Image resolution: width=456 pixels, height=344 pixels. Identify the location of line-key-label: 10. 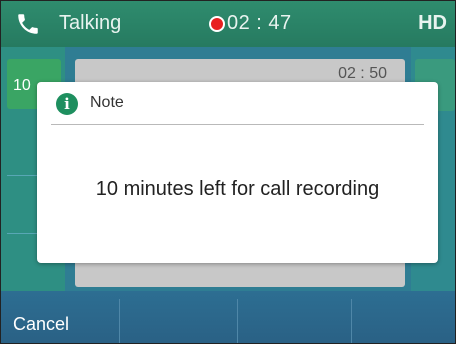
(22, 85).